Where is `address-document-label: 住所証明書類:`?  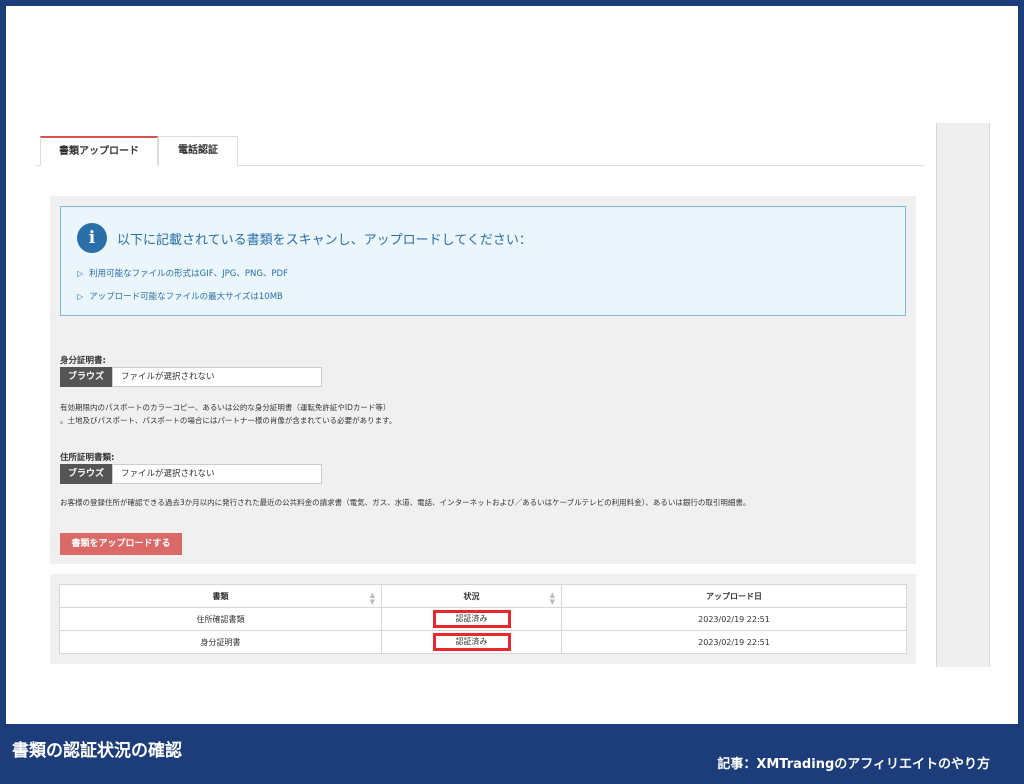
address-document-label: 住所証明書類: is located at coordinates (87, 458).